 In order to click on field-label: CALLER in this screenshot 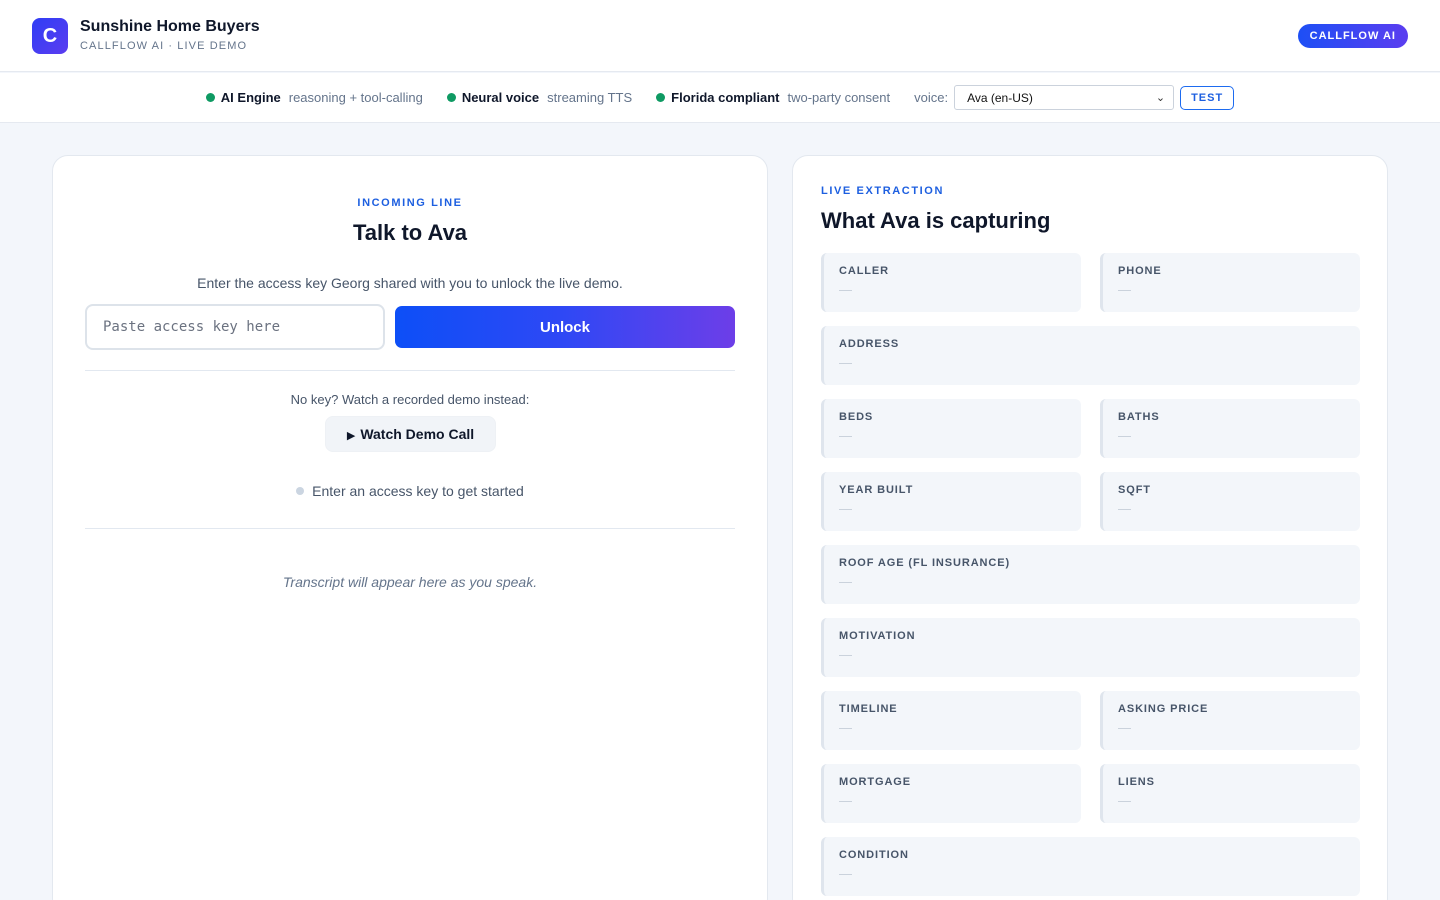, I will do `click(864, 271)`.